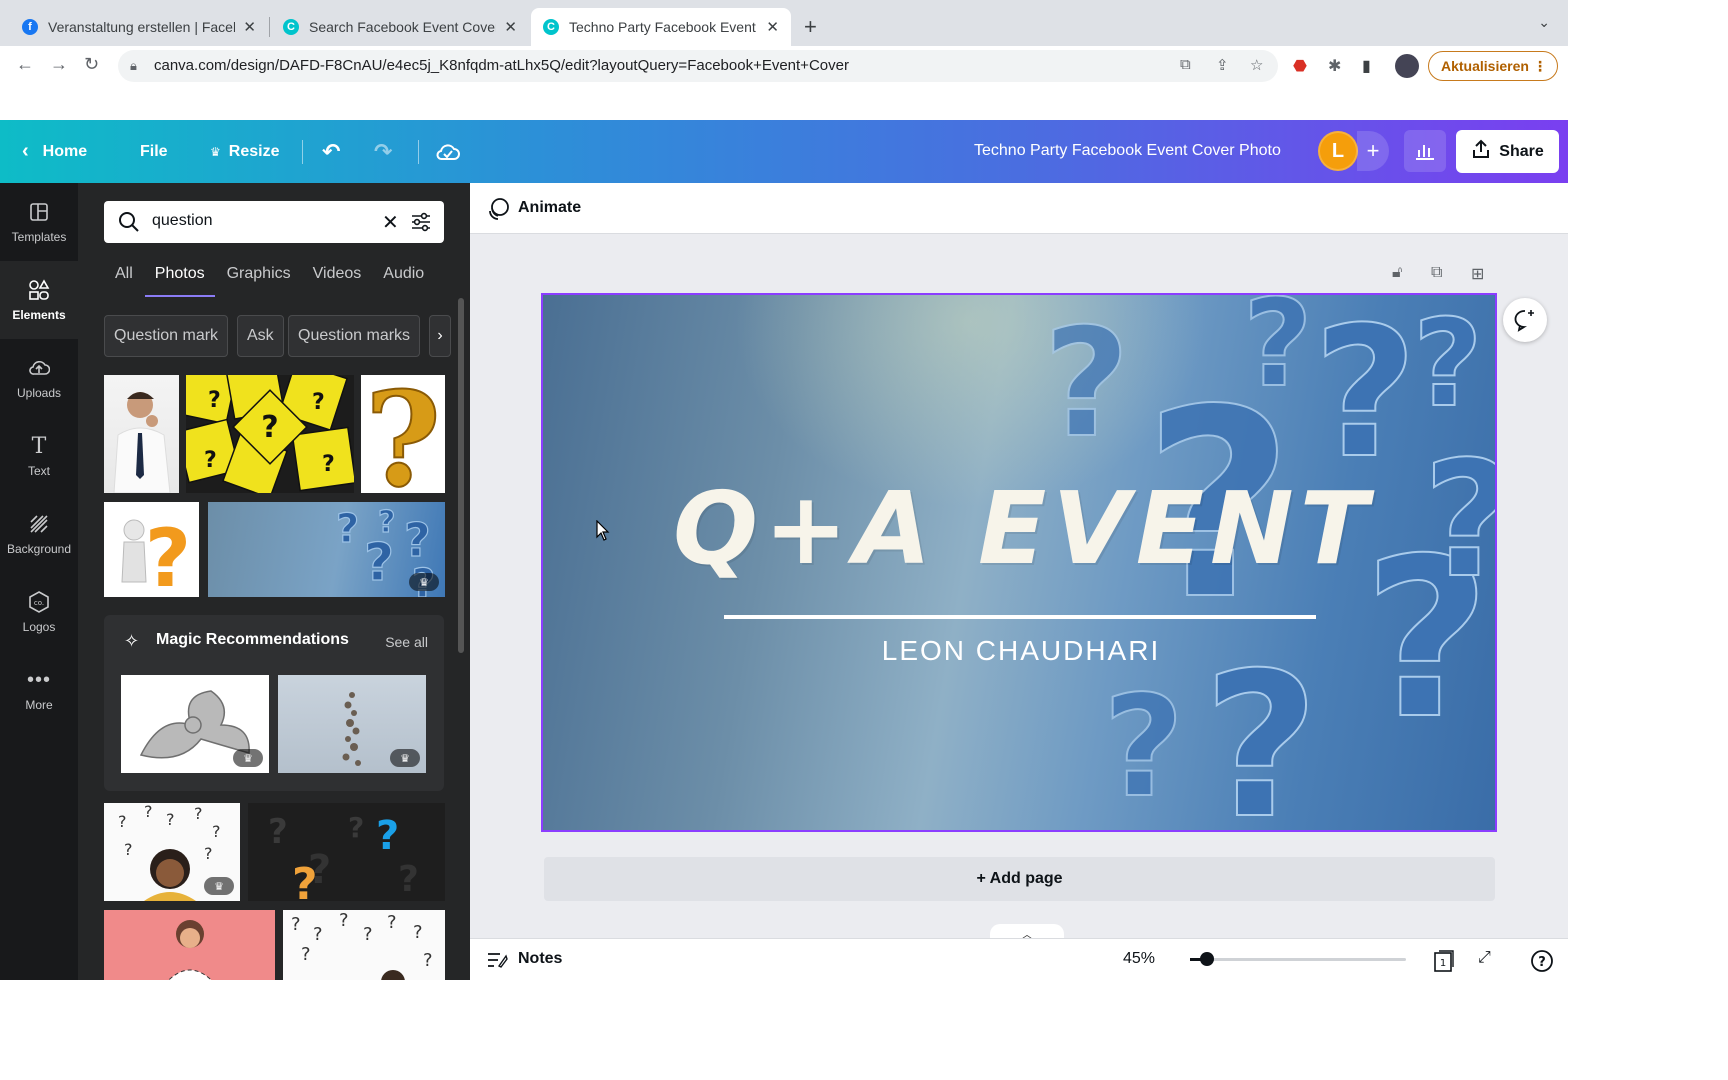  Describe the element at coordinates (254, 151) in the screenshot. I see `resize-label: Resize` at that location.